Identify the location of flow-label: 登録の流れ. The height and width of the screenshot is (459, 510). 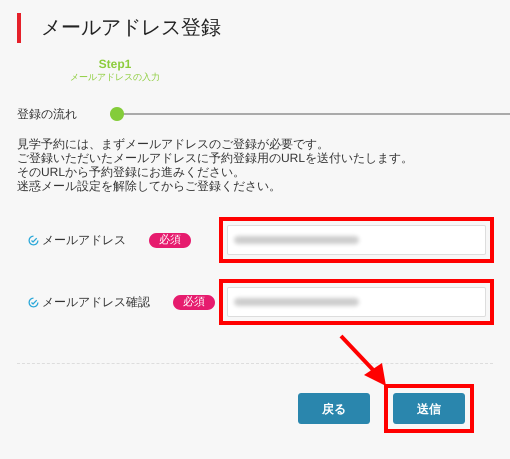
(47, 114).